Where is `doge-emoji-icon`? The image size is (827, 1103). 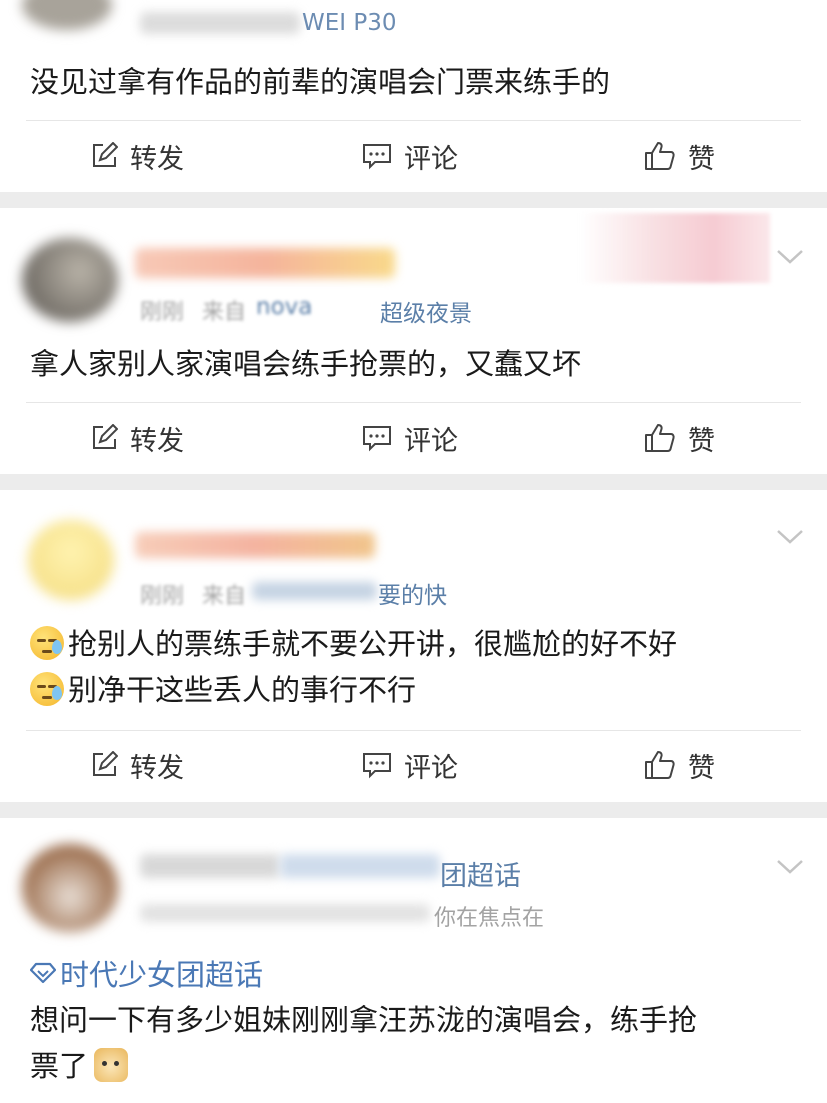 doge-emoji-icon is located at coordinates (111, 1065).